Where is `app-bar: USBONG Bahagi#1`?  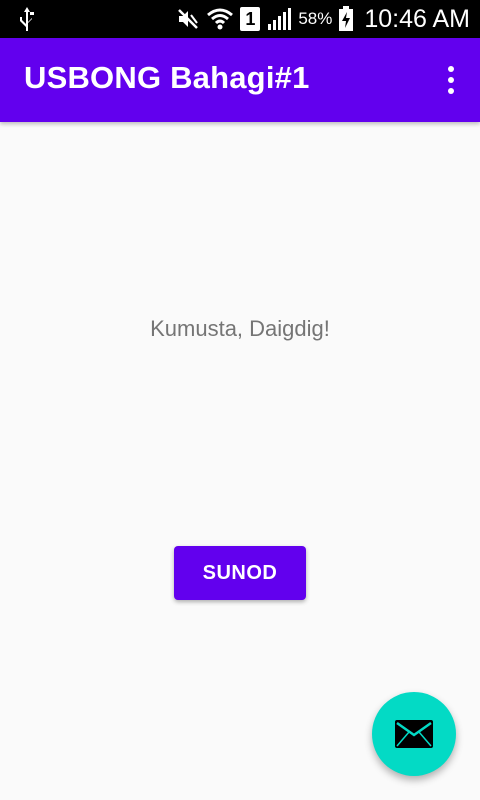 app-bar: USBONG Bahagi#1 is located at coordinates (240, 80).